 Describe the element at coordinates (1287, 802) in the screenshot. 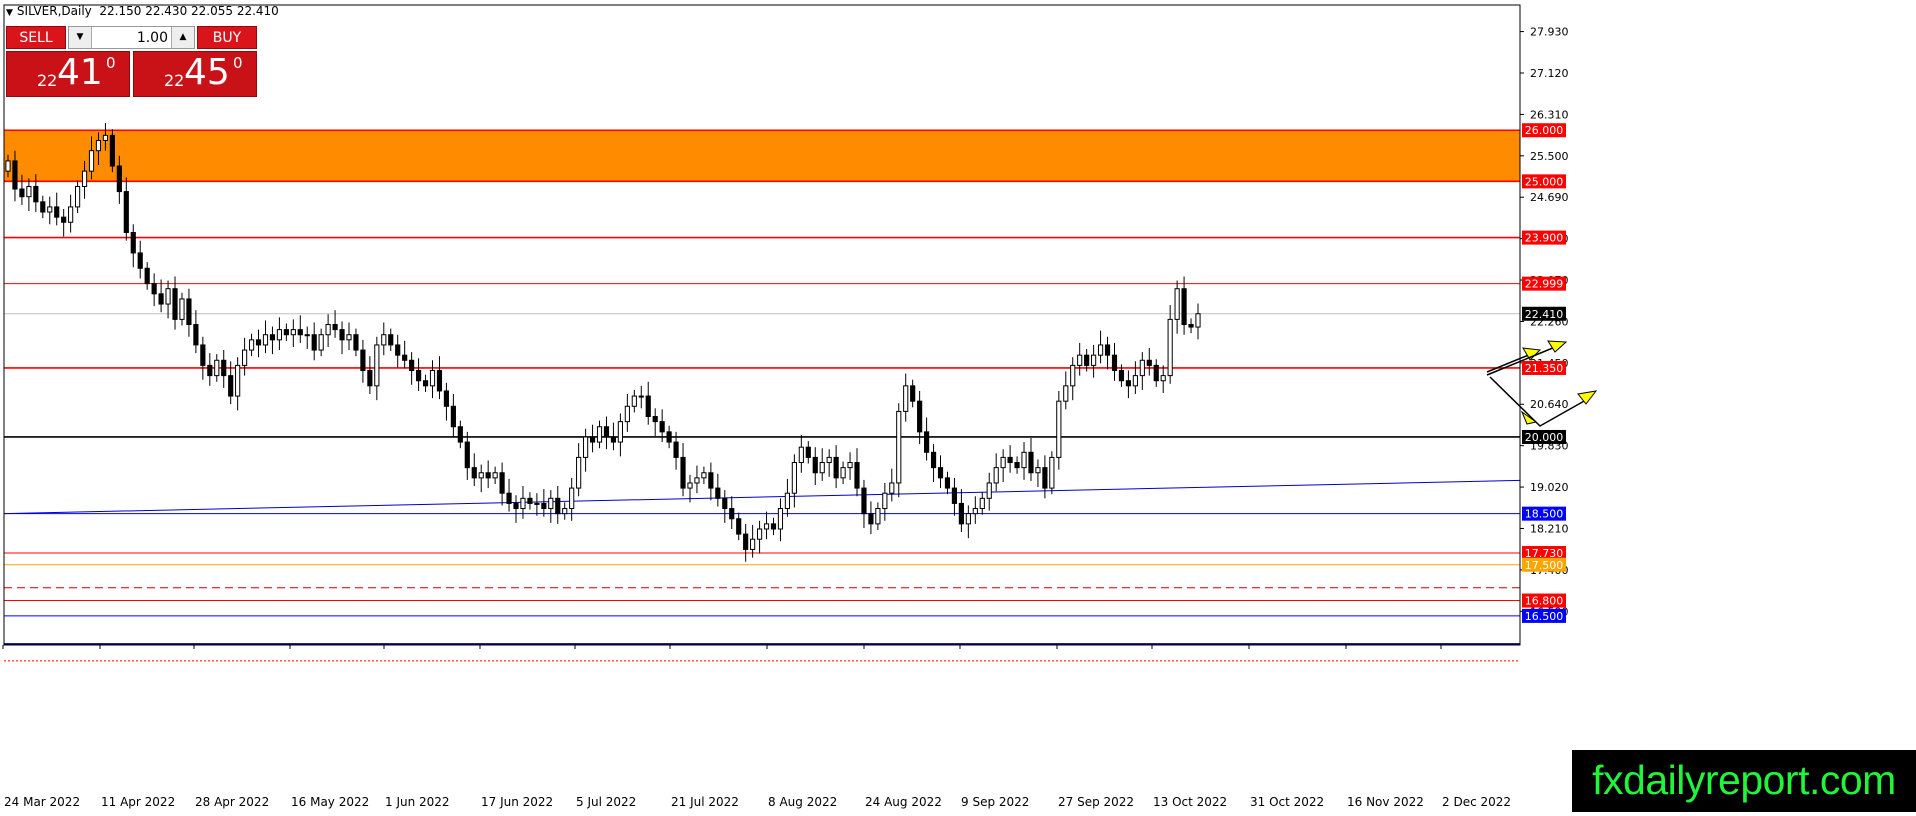

I see `x-tick-label: 31 Oct 2022` at that location.